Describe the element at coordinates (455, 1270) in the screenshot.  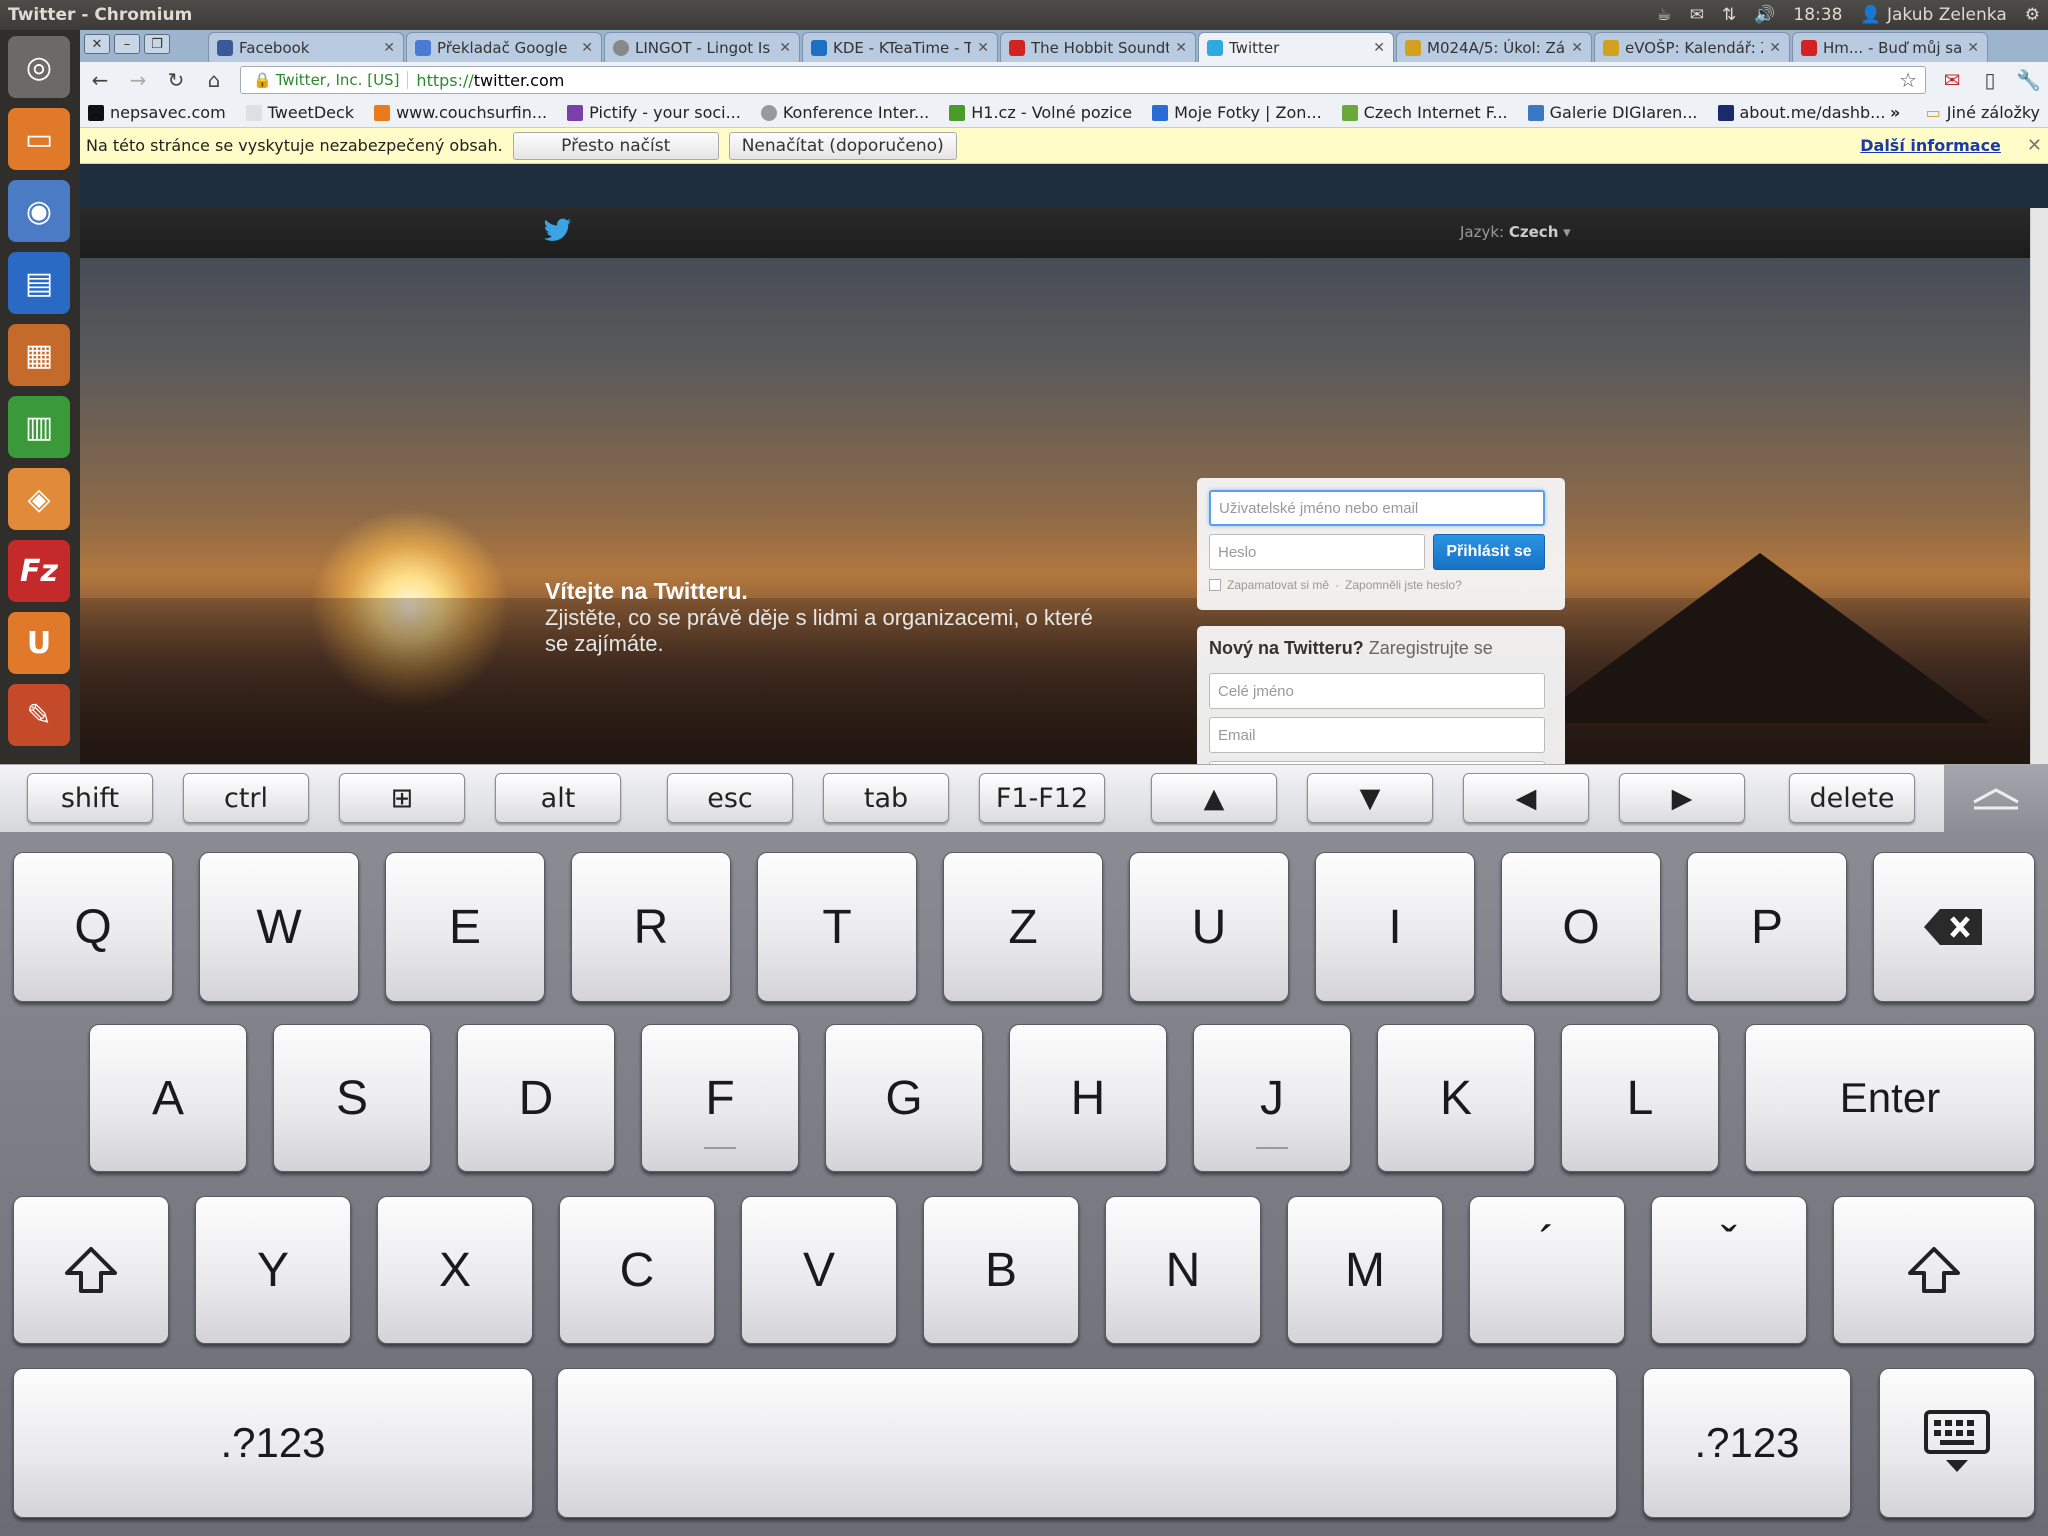
I see `key-x: X` at that location.